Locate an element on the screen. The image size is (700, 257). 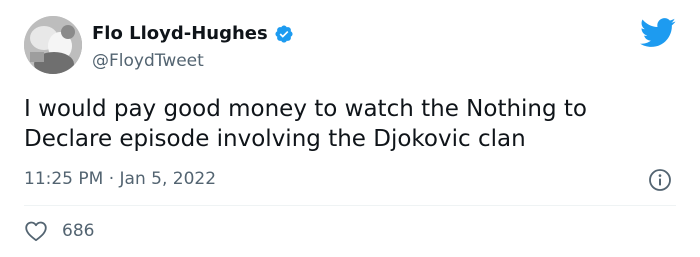
avatar is located at coordinates (53, 45).